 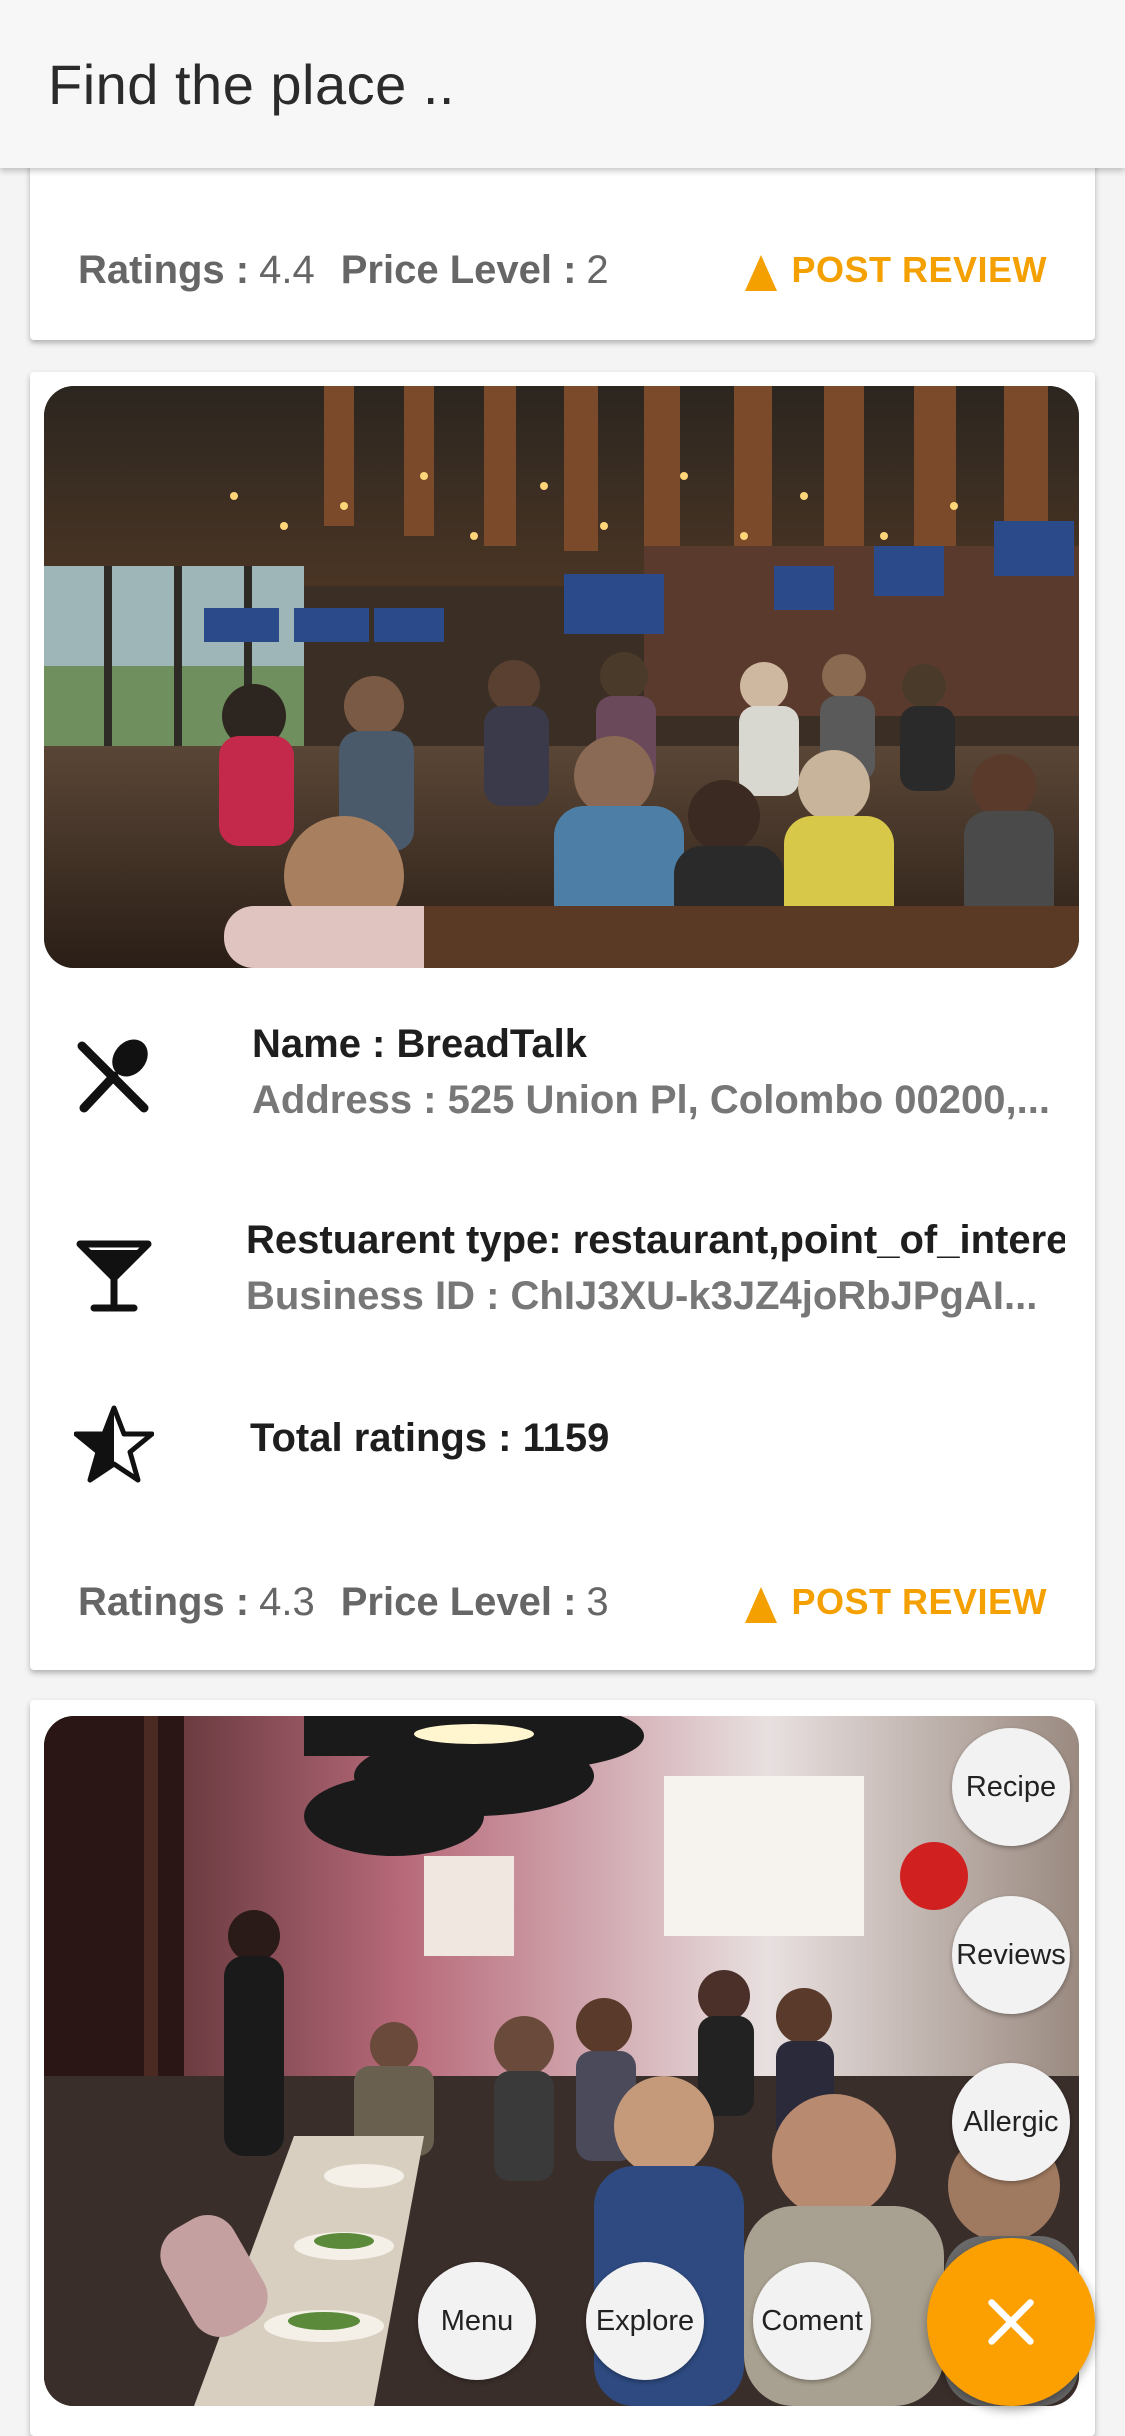 I want to click on ratings-value: 4.4, so click(x=287, y=269).